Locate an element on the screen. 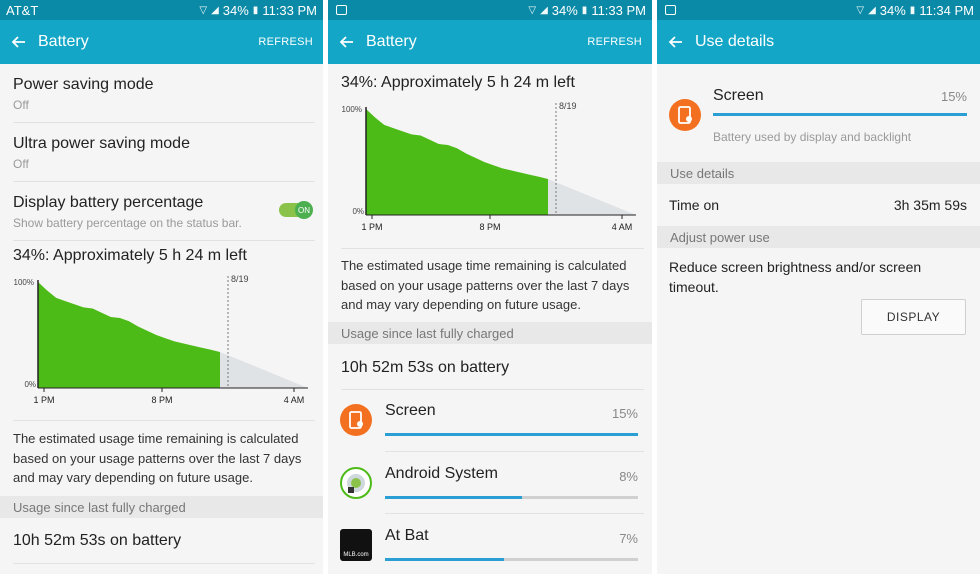  setting-title: Power saving mode is located at coordinates (83, 84).